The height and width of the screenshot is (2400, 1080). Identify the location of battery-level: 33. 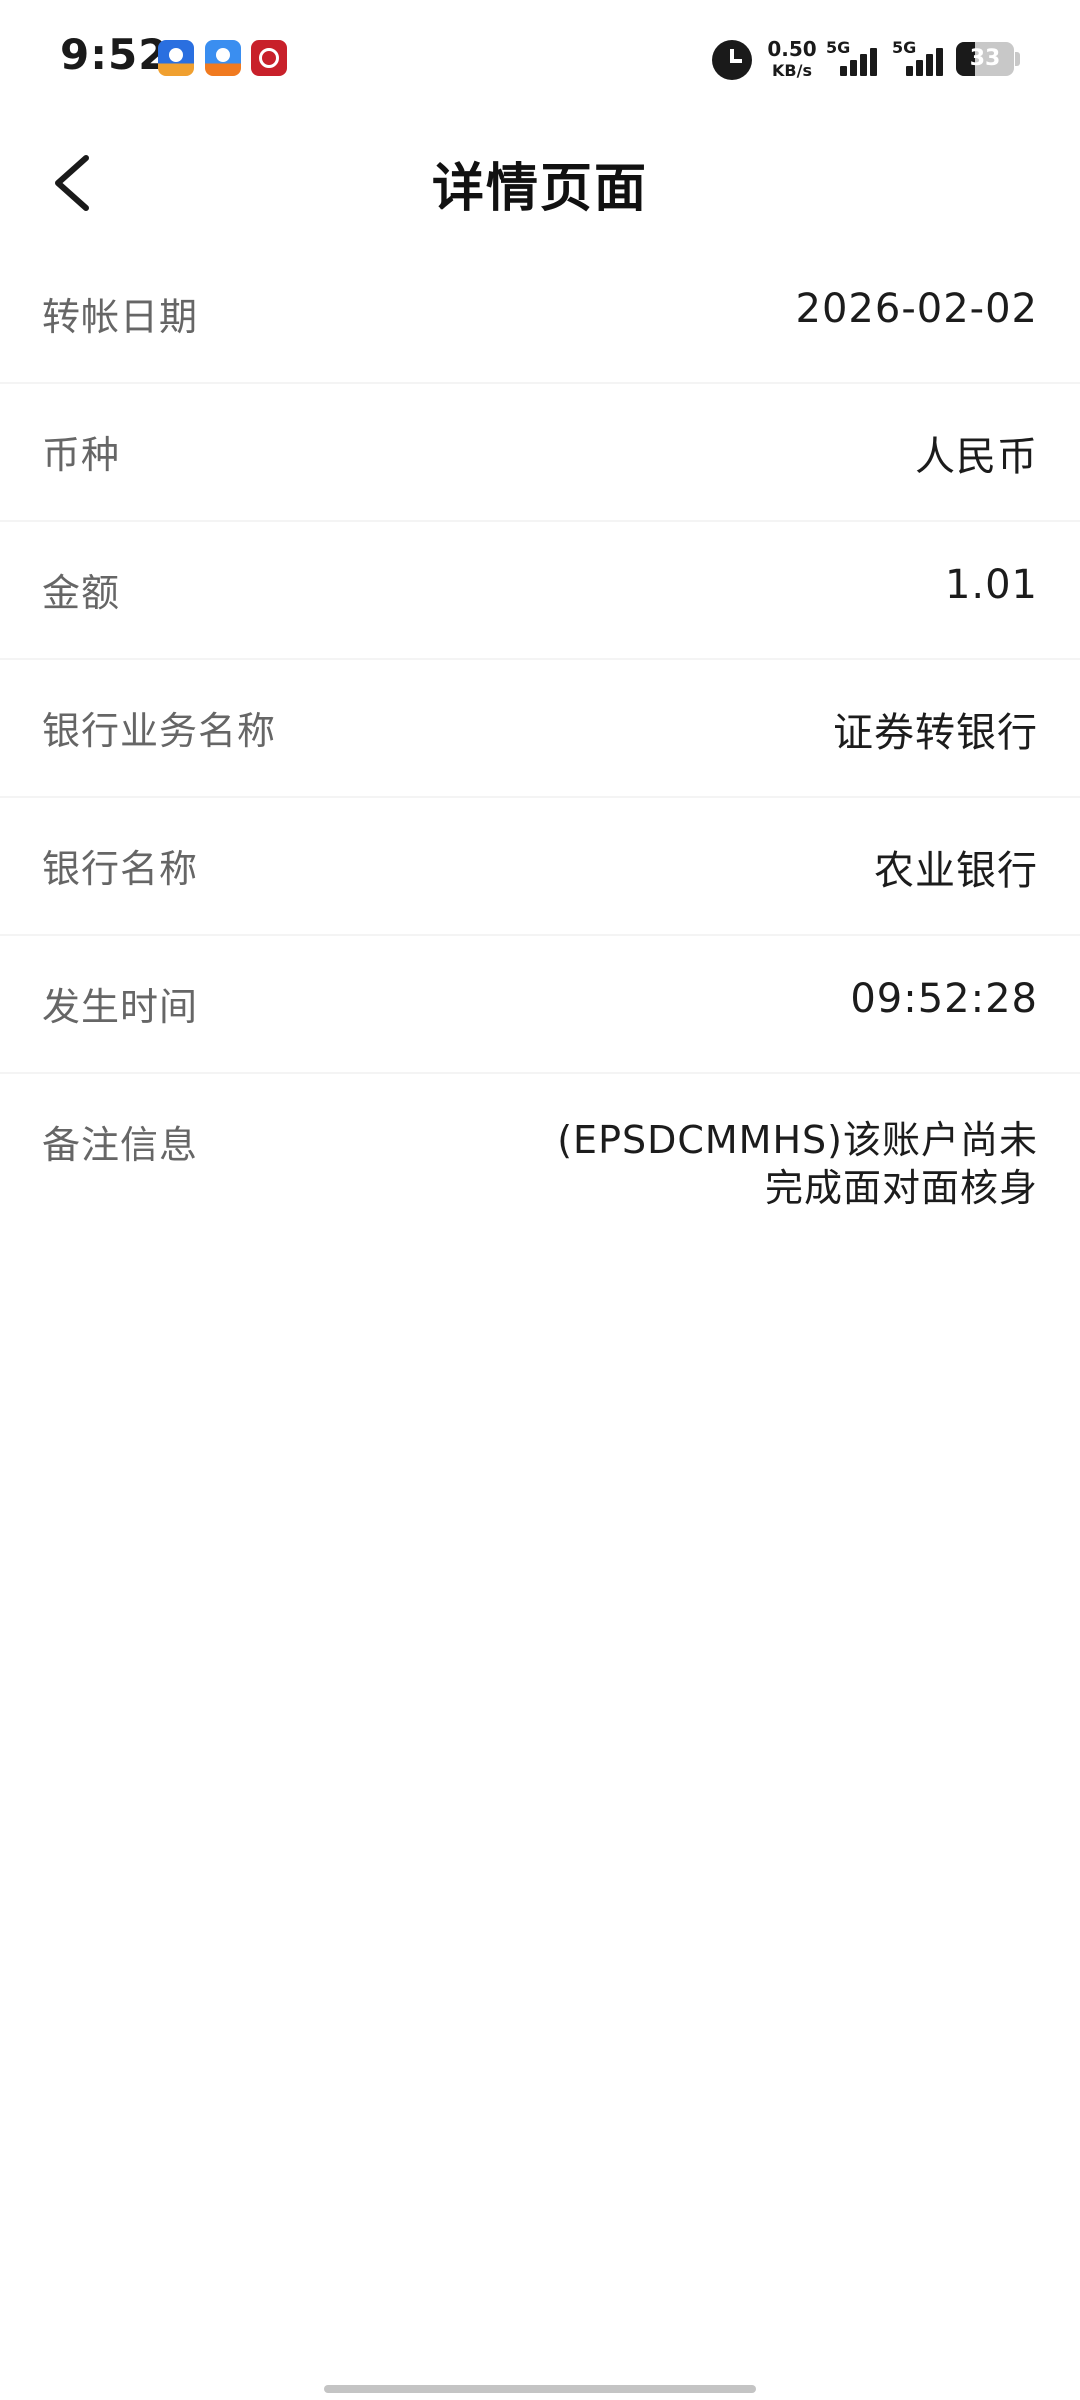
(985, 58).